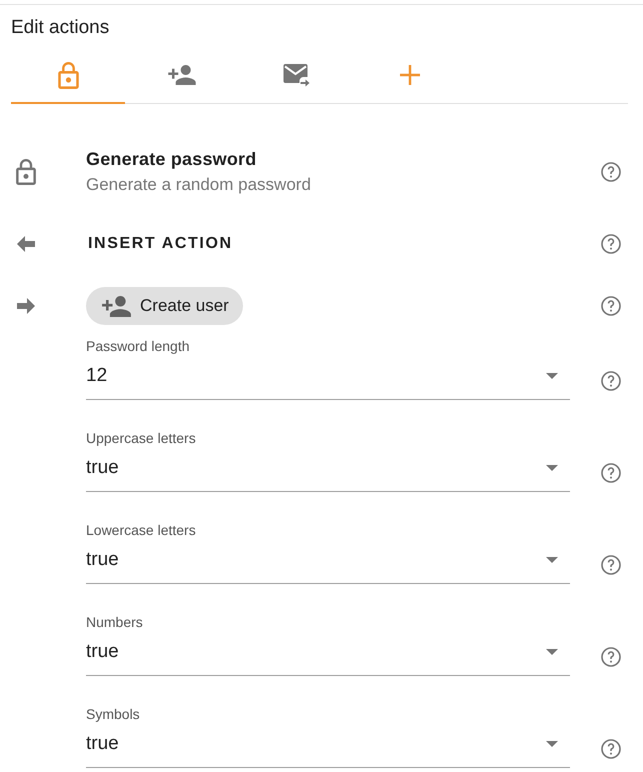 Image resolution: width=643 pixels, height=772 pixels. Describe the element at coordinates (60, 28) in the screenshot. I see `panel-title: Edit actions` at that location.